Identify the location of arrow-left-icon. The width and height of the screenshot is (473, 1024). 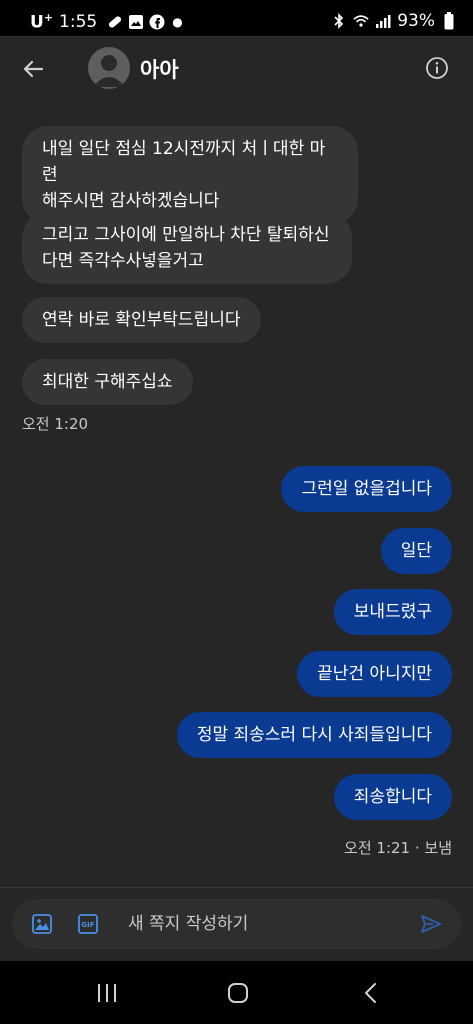
(33, 69).